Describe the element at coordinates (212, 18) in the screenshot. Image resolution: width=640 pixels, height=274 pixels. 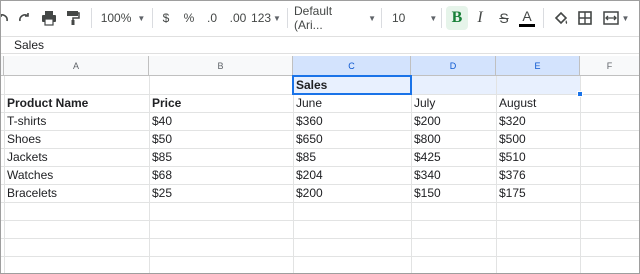
I see `decrease-decimal-button: .0` at that location.